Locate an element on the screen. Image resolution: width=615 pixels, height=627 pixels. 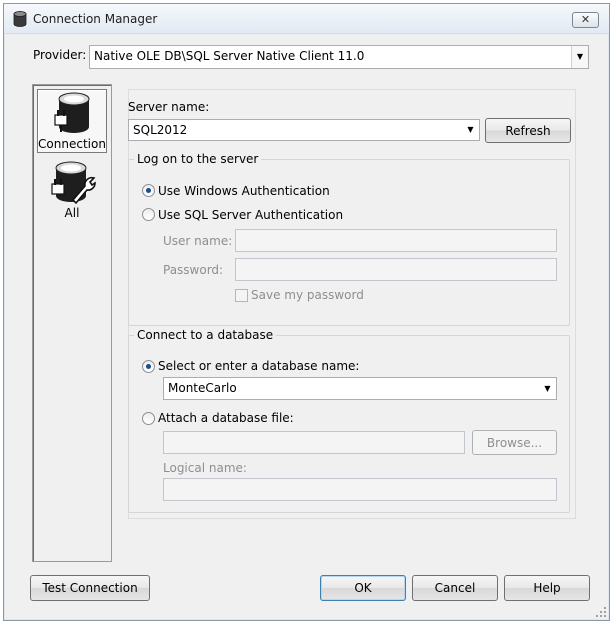
provider-label: Provider: is located at coordinates (60, 55).